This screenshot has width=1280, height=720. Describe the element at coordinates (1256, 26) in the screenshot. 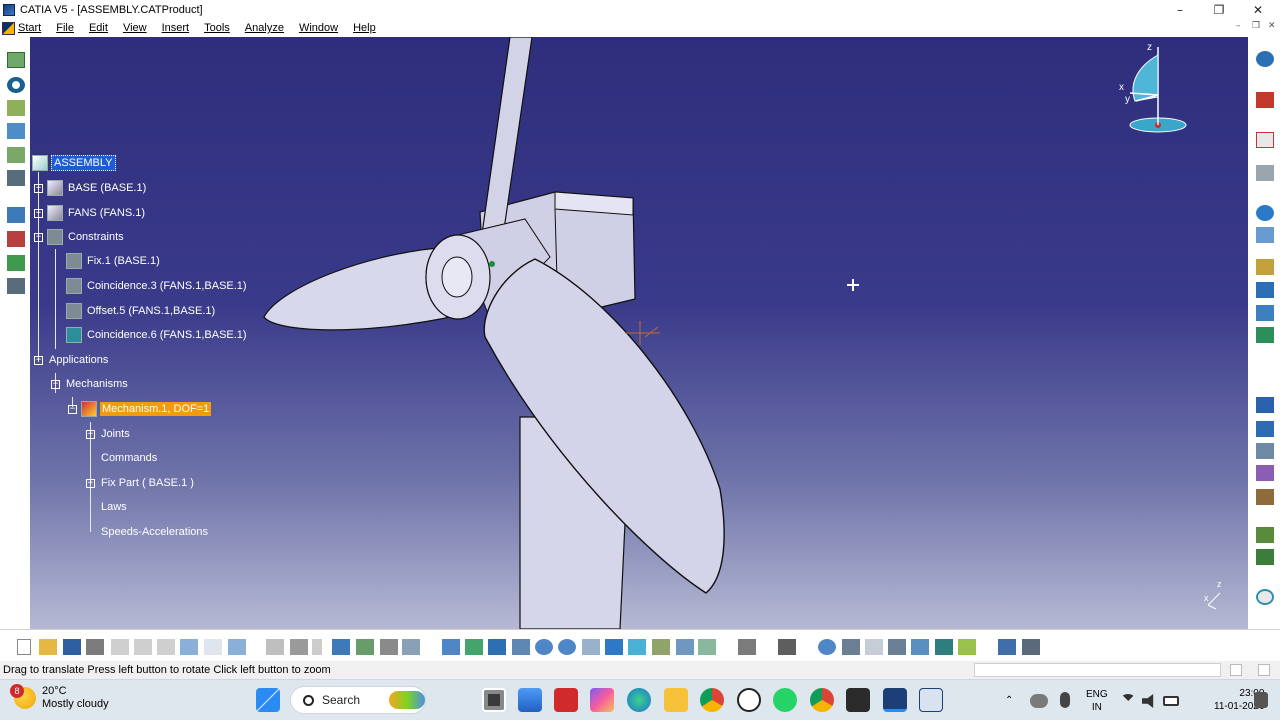

I see `mdi-restore-button: ❐` at that location.